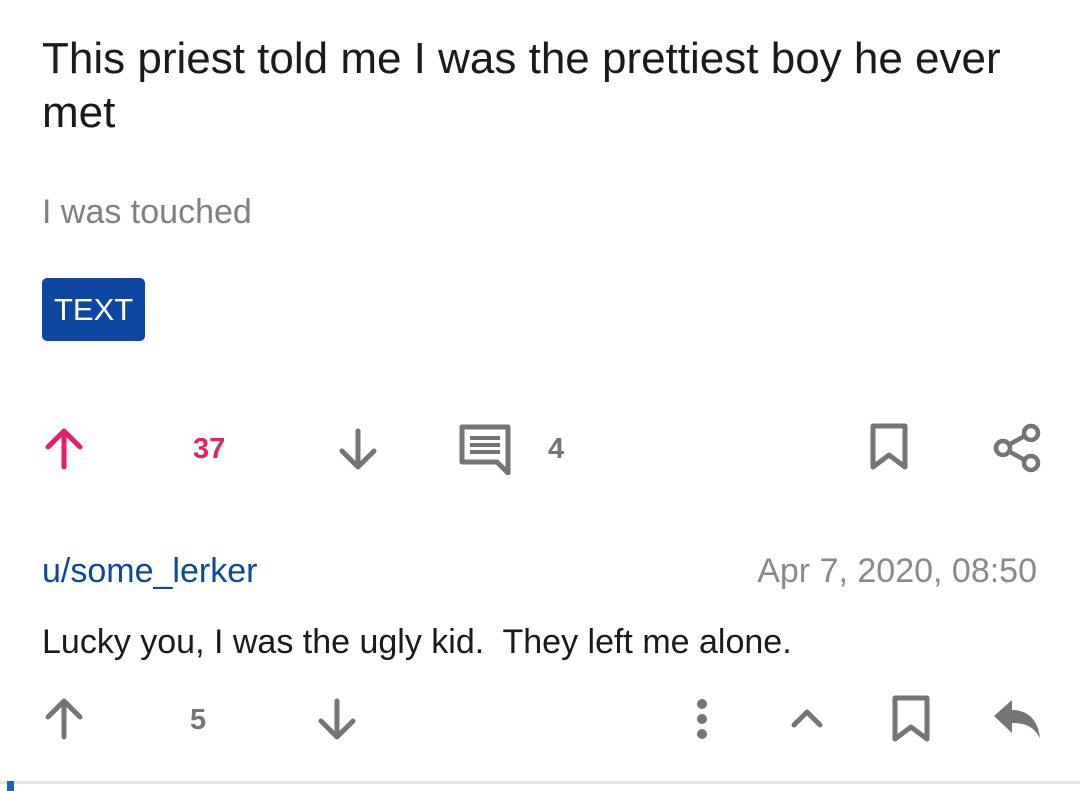 The image size is (1080, 791). I want to click on share-icon, so click(1017, 448).